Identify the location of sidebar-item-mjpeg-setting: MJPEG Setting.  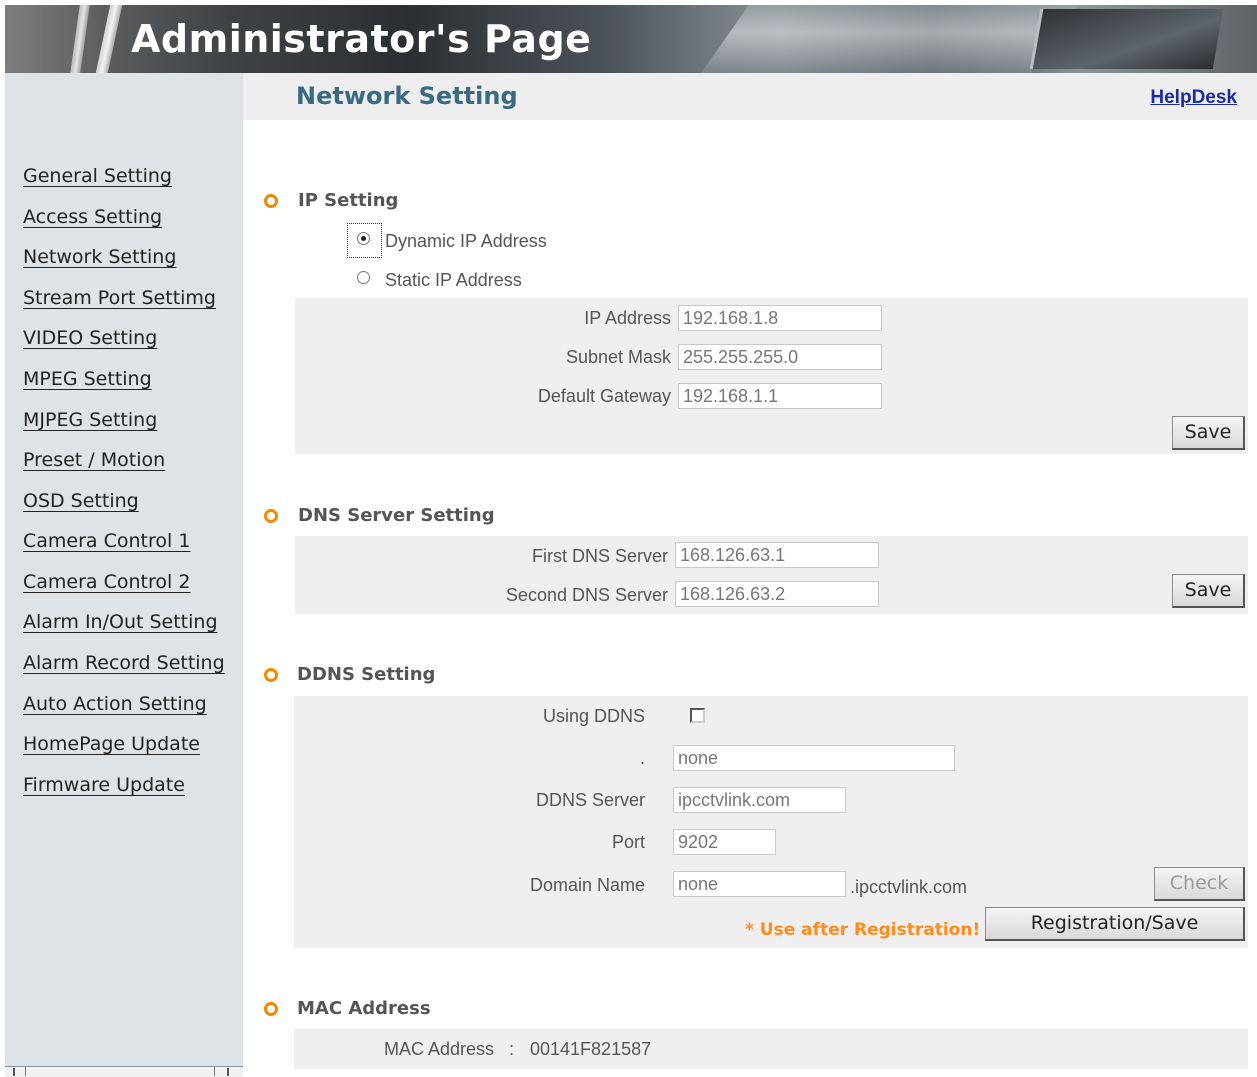
(87, 420).